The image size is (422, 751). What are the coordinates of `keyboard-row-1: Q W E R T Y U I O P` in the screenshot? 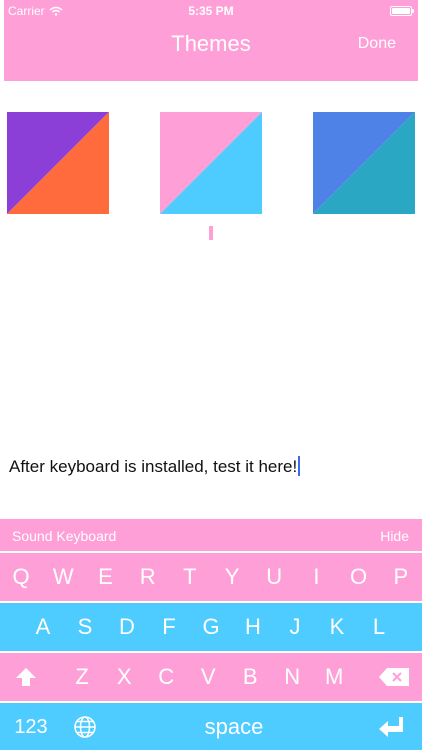 It's located at (211, 577).